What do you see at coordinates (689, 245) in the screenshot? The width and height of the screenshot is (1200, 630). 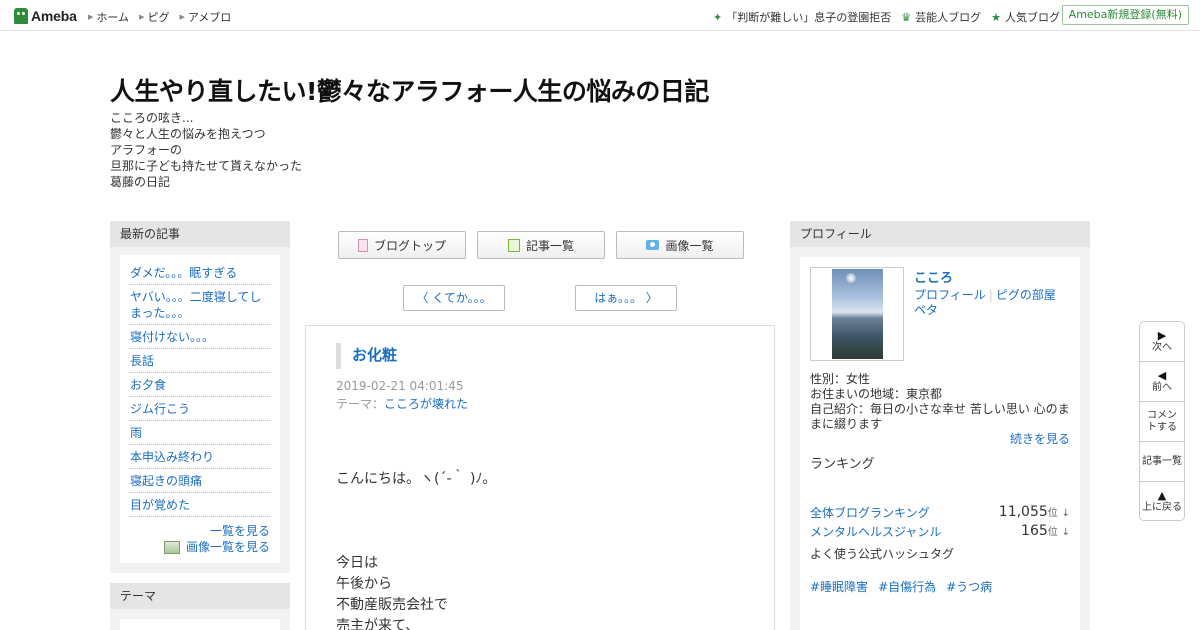 I see `tab-image-list-label: 画像一覧` at bounding box center [689, 245].